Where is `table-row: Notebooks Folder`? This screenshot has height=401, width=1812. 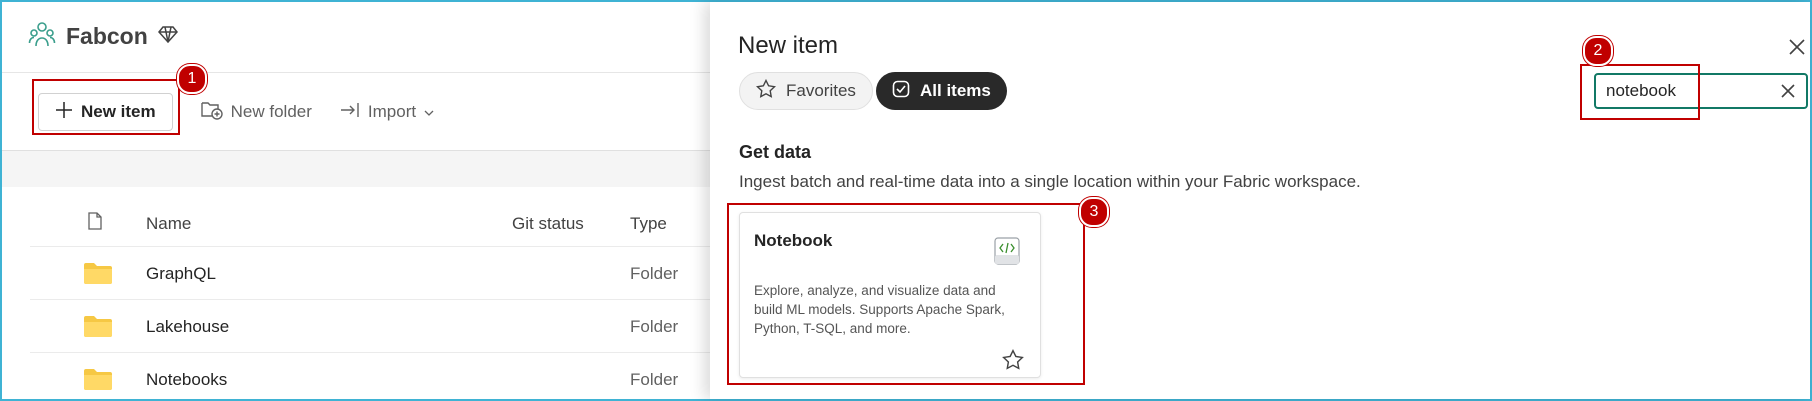
table-row: Notebooks Folder is located at coordinates (370, 375).